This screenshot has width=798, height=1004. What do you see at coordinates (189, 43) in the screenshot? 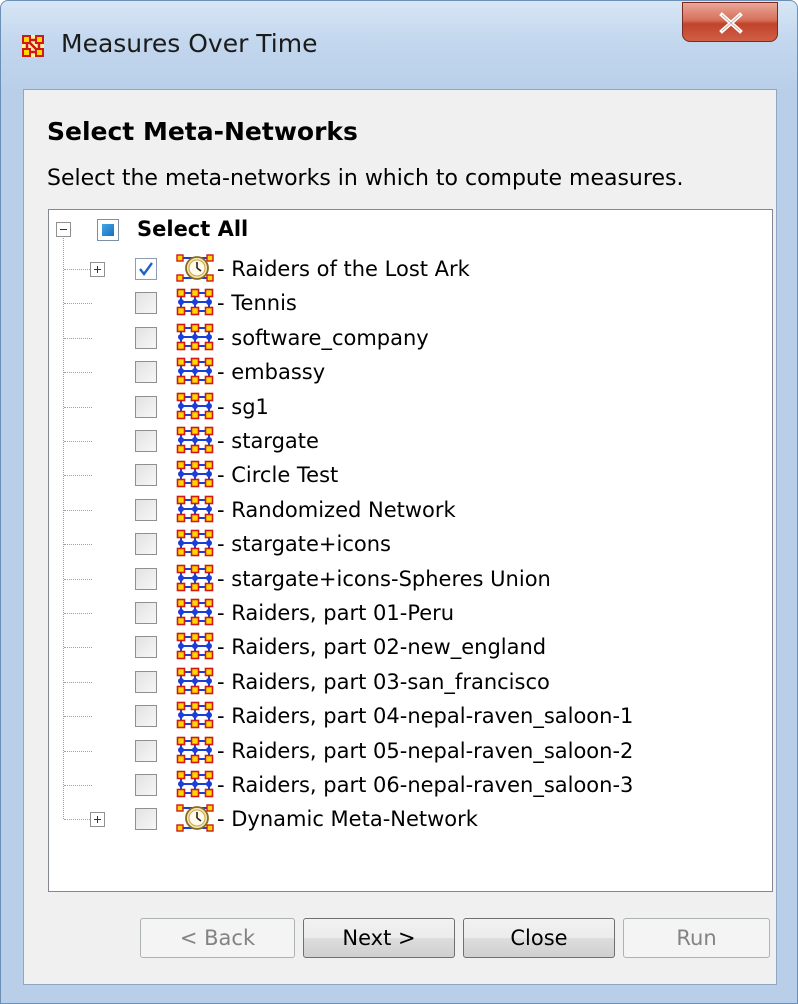
I see `window-title: Measures Over Time` at bounding box center [189, 43].